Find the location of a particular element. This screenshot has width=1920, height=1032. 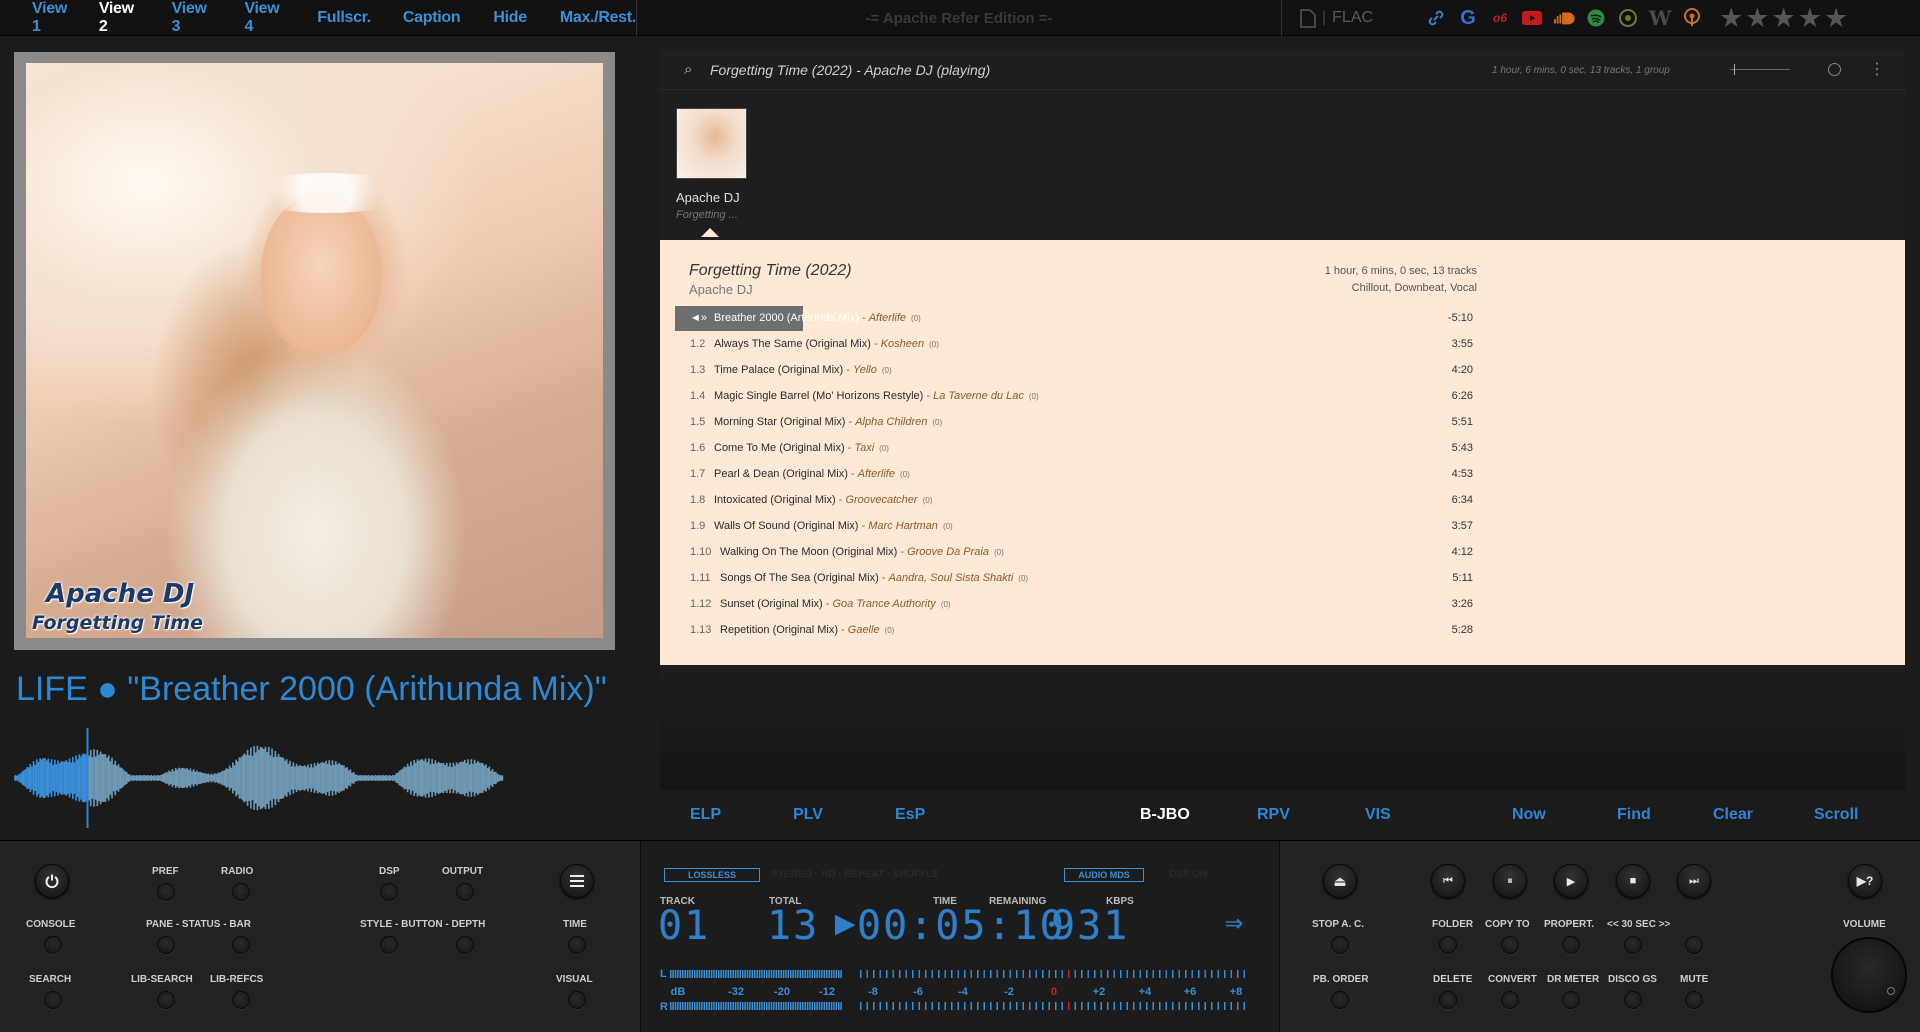

radio-button is located at coordinates (241, 892).